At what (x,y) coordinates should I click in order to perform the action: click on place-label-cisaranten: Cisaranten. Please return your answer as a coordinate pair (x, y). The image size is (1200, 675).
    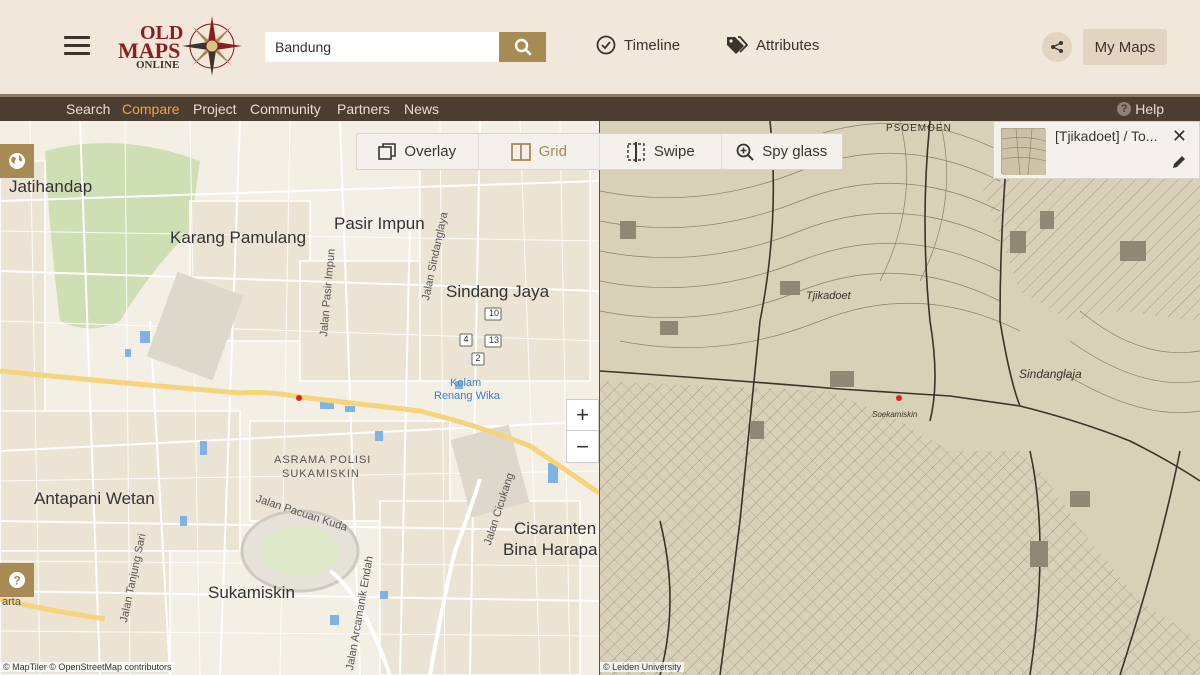
    Looking at the image, I should click on (555, 528).